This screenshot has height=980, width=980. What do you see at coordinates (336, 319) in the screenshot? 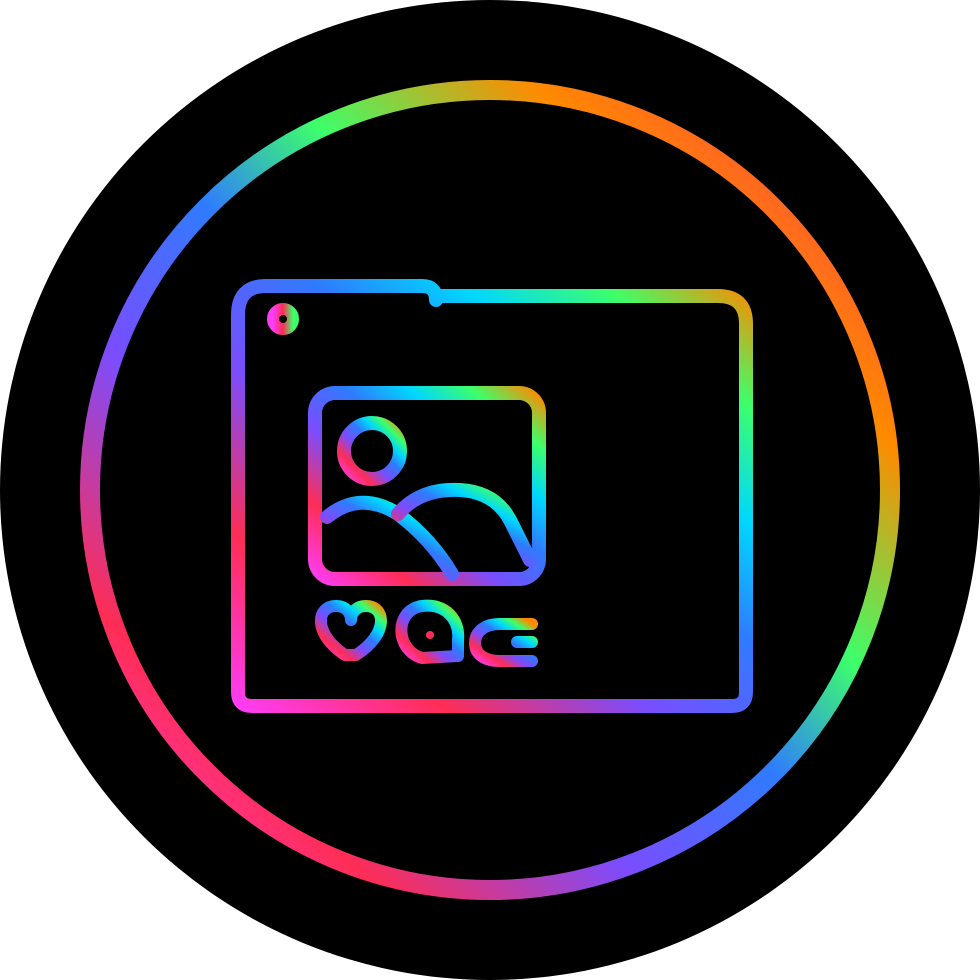
I see `browser-tab` at bounding box center [336, 319].